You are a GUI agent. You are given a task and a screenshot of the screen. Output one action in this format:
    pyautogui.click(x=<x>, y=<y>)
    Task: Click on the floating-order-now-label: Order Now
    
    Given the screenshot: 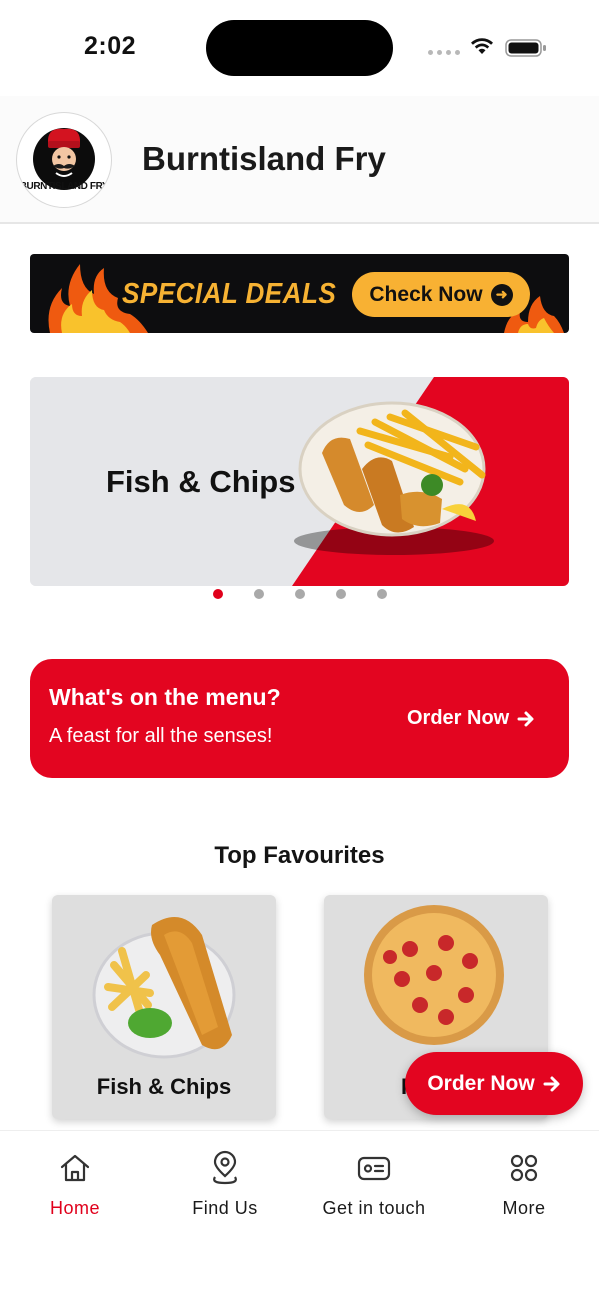 What is the action you would take?
    pyautogui.click(x=481, y=1083)
    